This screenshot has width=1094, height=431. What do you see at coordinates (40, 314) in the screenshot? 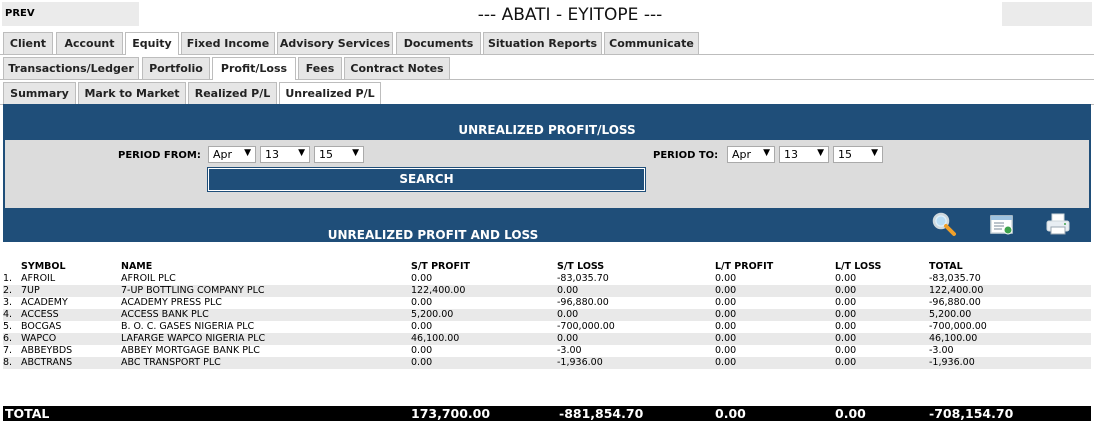
I see `cell-symbol: ACCESS` at bounding box center [40, 314].